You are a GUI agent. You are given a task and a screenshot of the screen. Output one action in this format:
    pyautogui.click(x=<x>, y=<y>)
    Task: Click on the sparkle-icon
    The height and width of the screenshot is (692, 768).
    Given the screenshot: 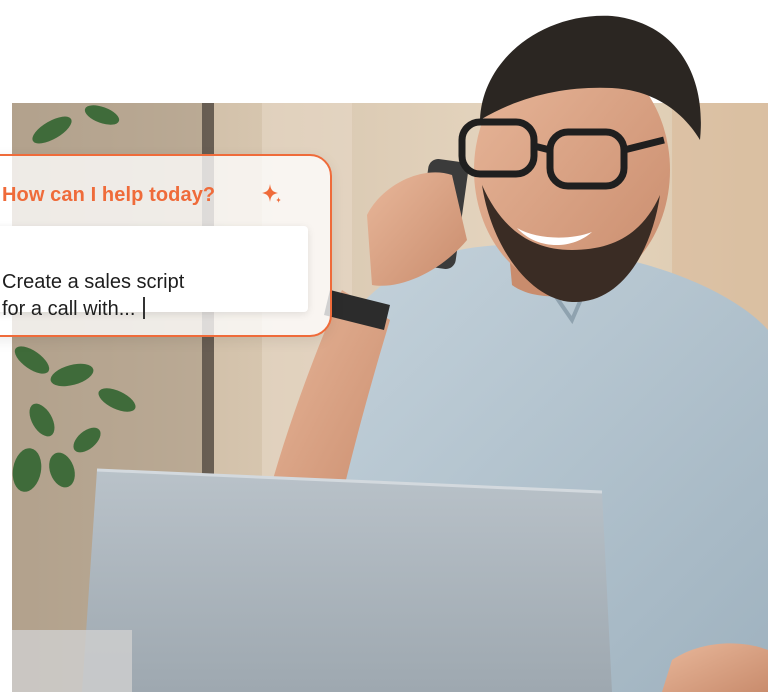 What is the action you would take?
    pyautogui.click(x=271, y=193)
    